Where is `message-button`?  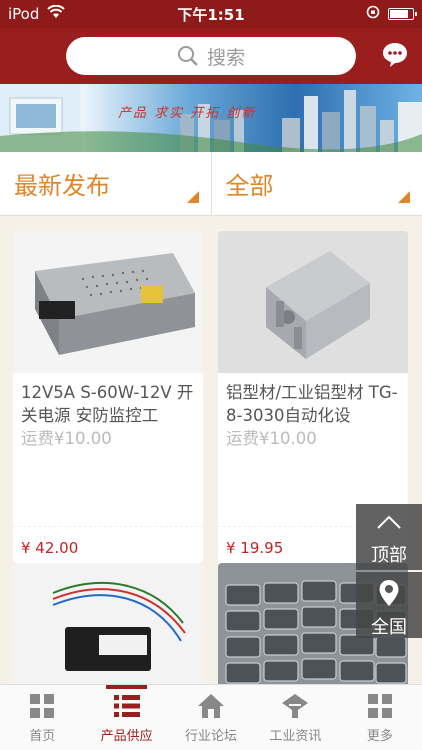 message-button is located at coordinates (395, 55).